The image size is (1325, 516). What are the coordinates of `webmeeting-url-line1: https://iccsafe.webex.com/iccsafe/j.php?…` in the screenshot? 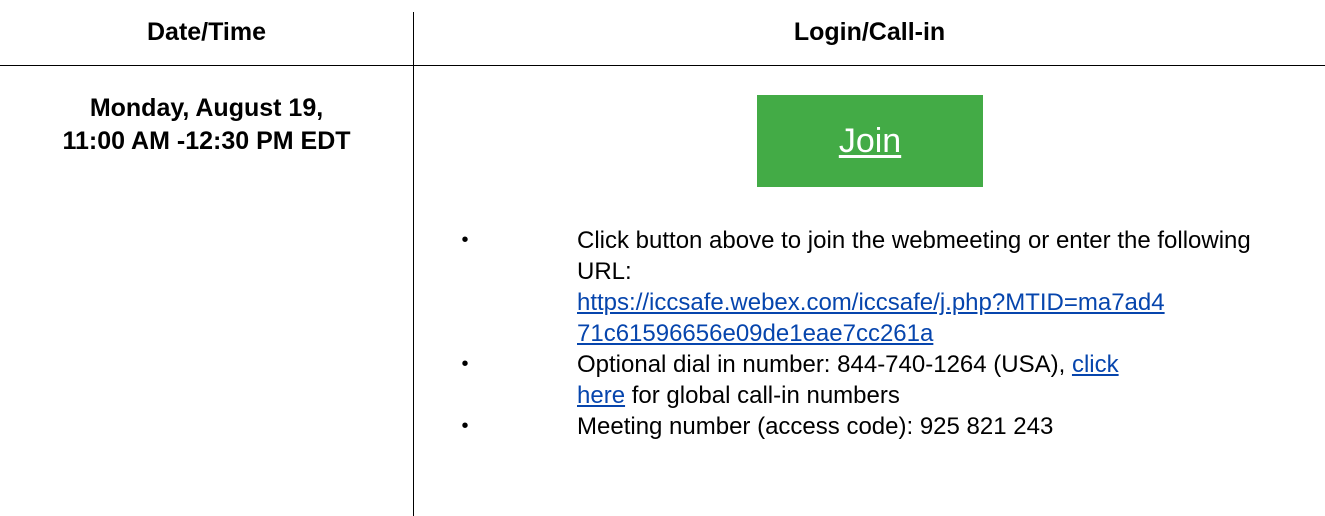 It's located at (871, 302).